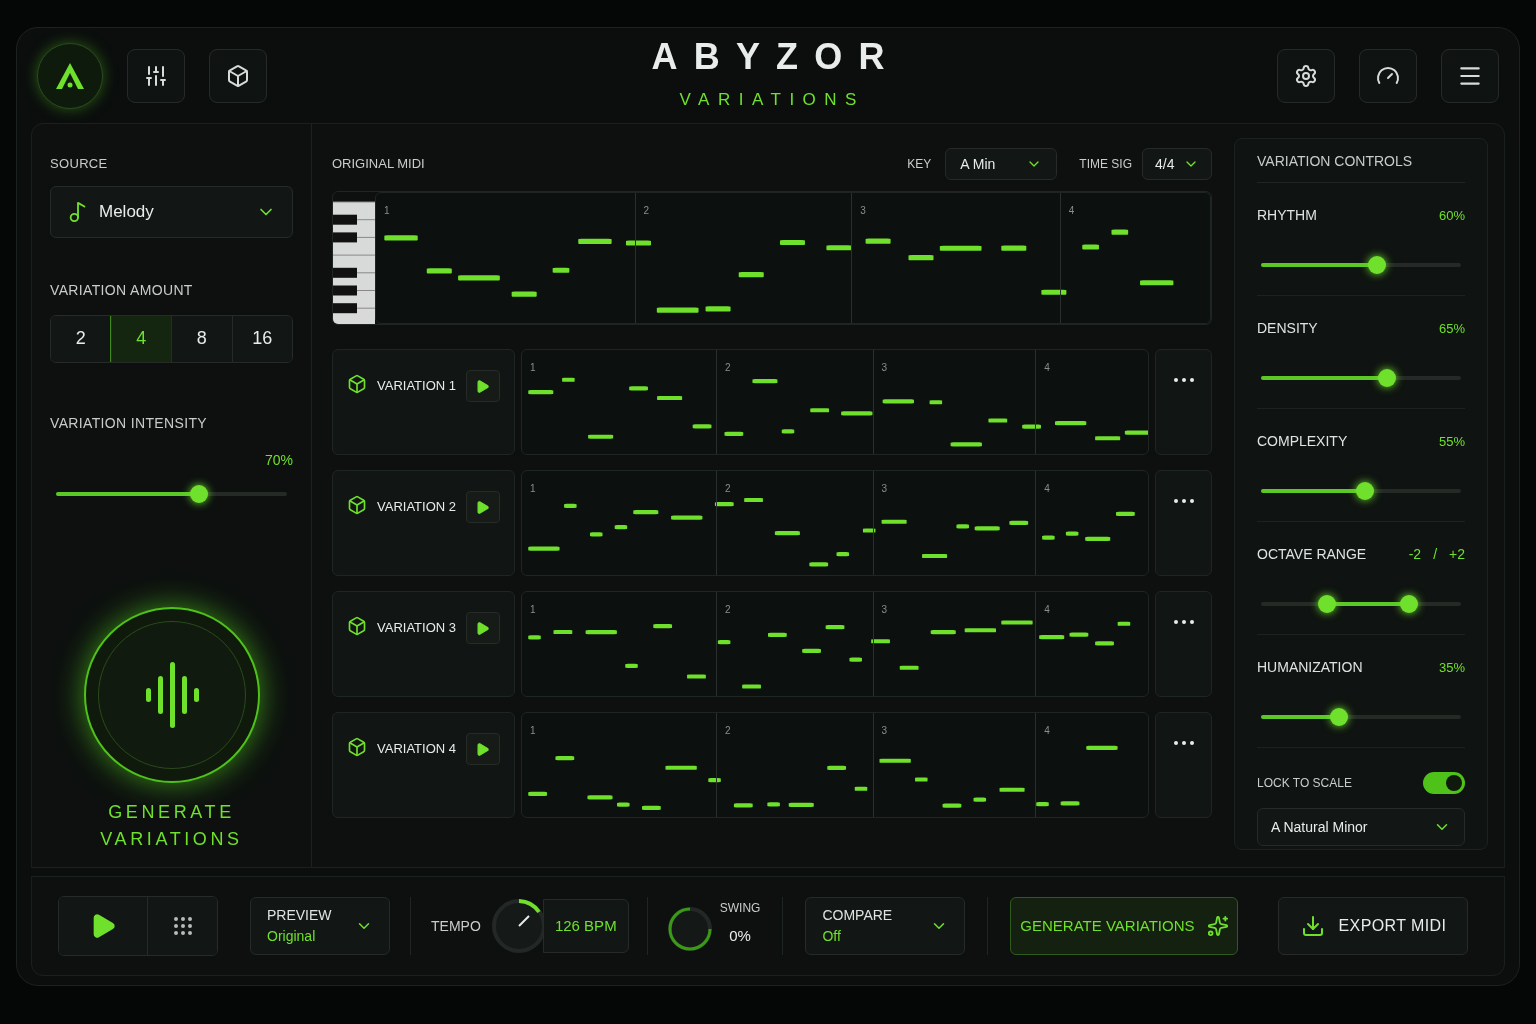 Image resolution: width=1536 pixels, height=1024 pixels. I want to click on control-label: RHYTHM, so click(1287, 215).